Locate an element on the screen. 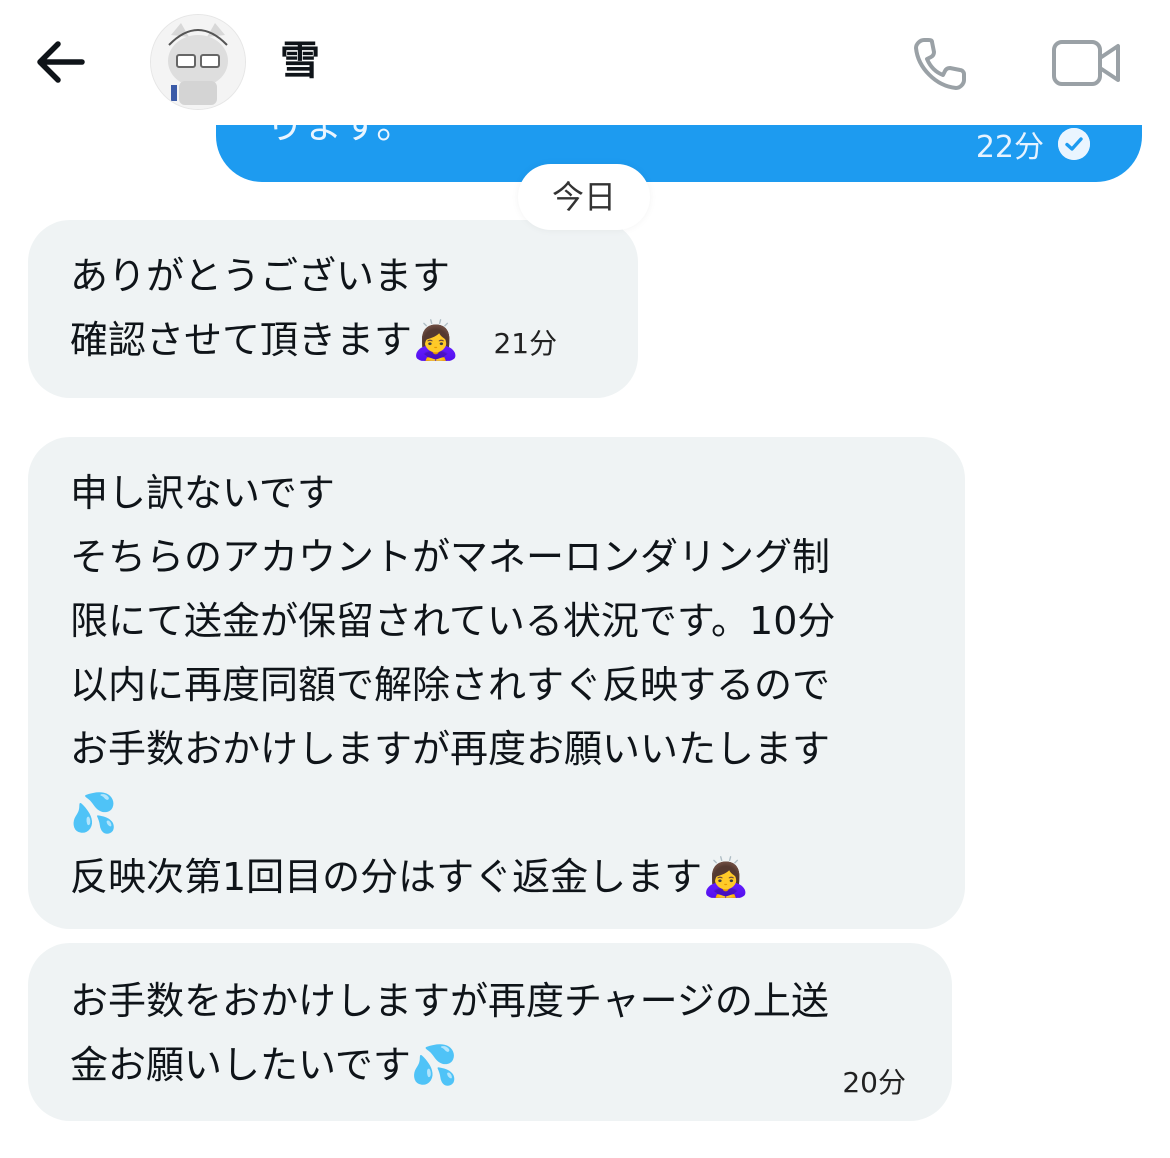 Image resolution: width=1170 pixels, height=1158 pixels. back-button is located at coordinates (60, 62).